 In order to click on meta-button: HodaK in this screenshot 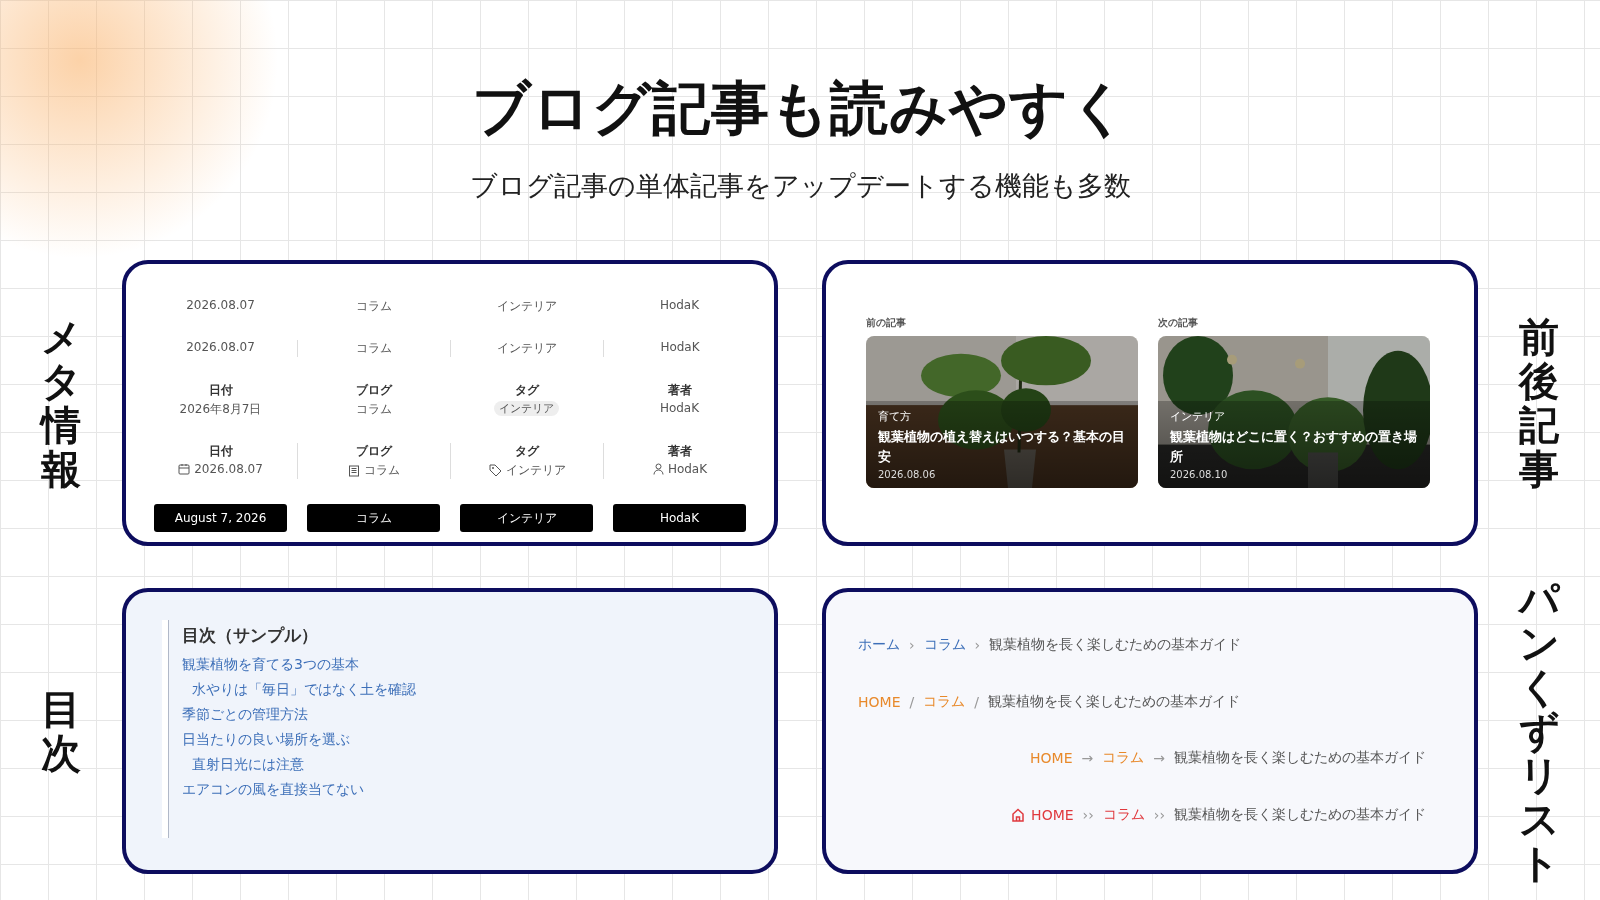, I will do `click(679, 518)`.